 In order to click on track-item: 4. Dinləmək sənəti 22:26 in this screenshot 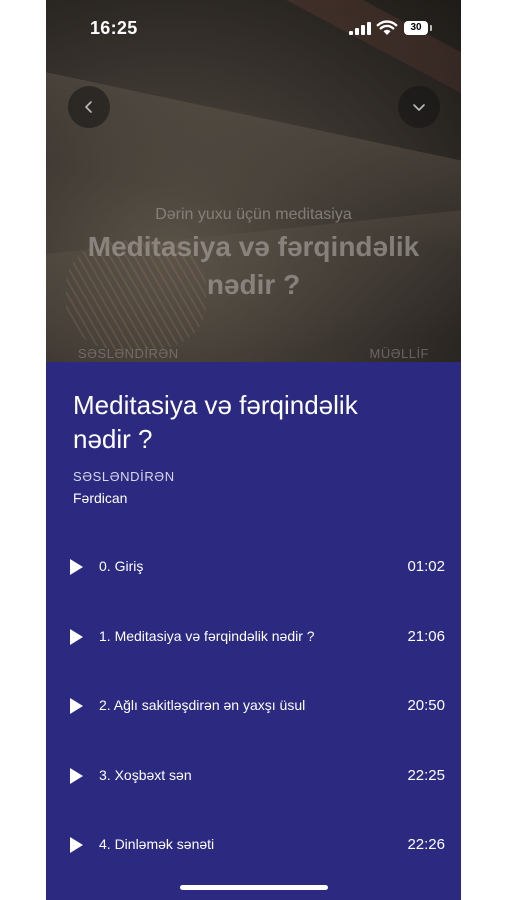, I will do `click(253, 844)`.